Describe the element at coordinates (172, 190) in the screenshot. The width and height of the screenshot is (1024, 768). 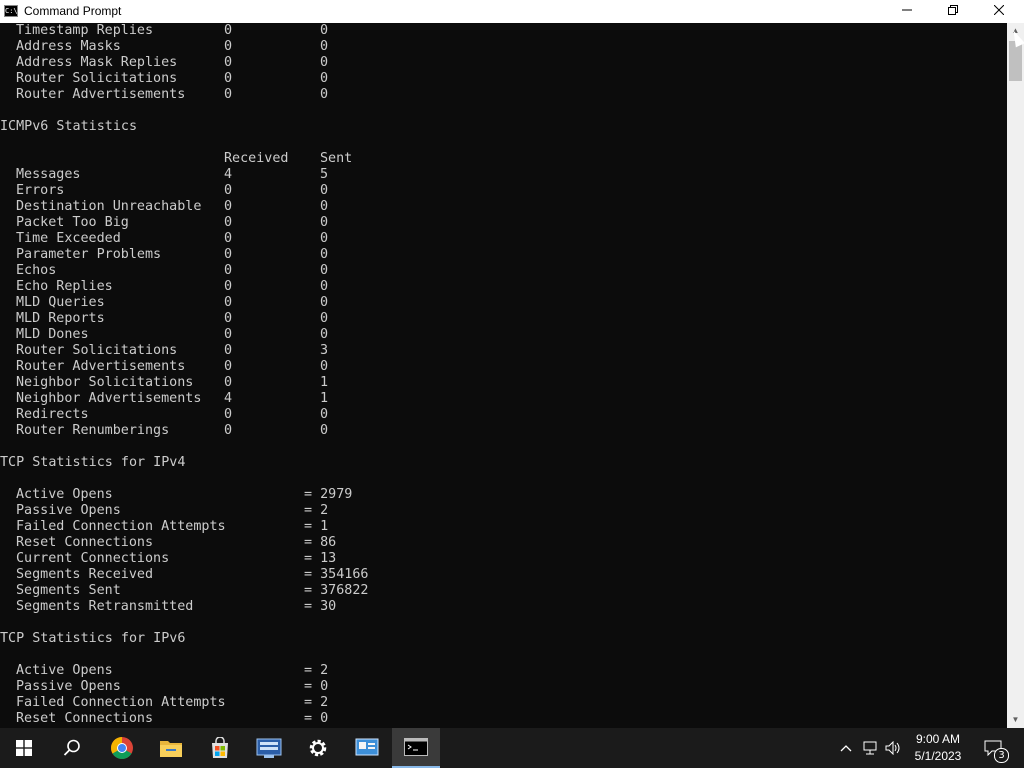
I see `stat-row: Errors 0 0` at that location.